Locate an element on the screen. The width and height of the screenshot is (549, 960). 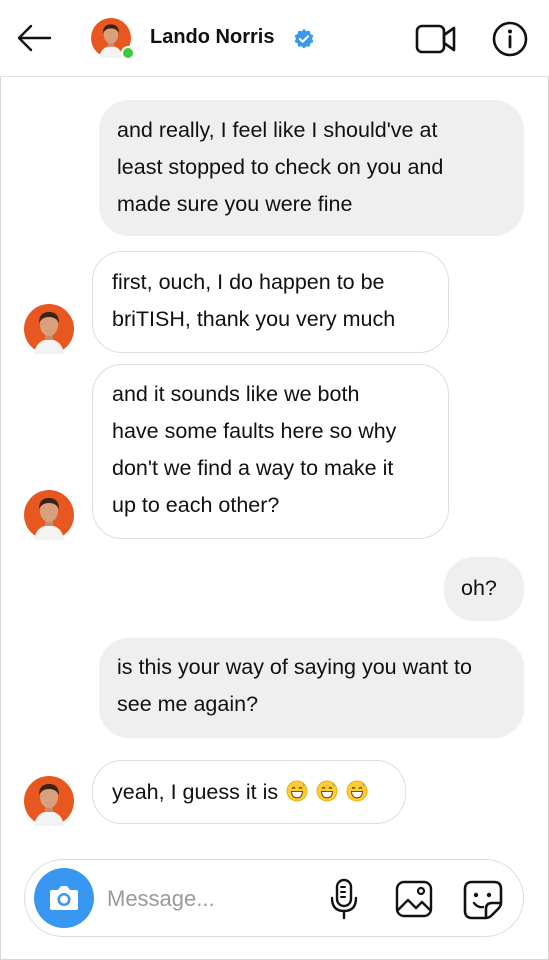
message-line: briTISH, thank you very much is located at coordinates (254, 319).